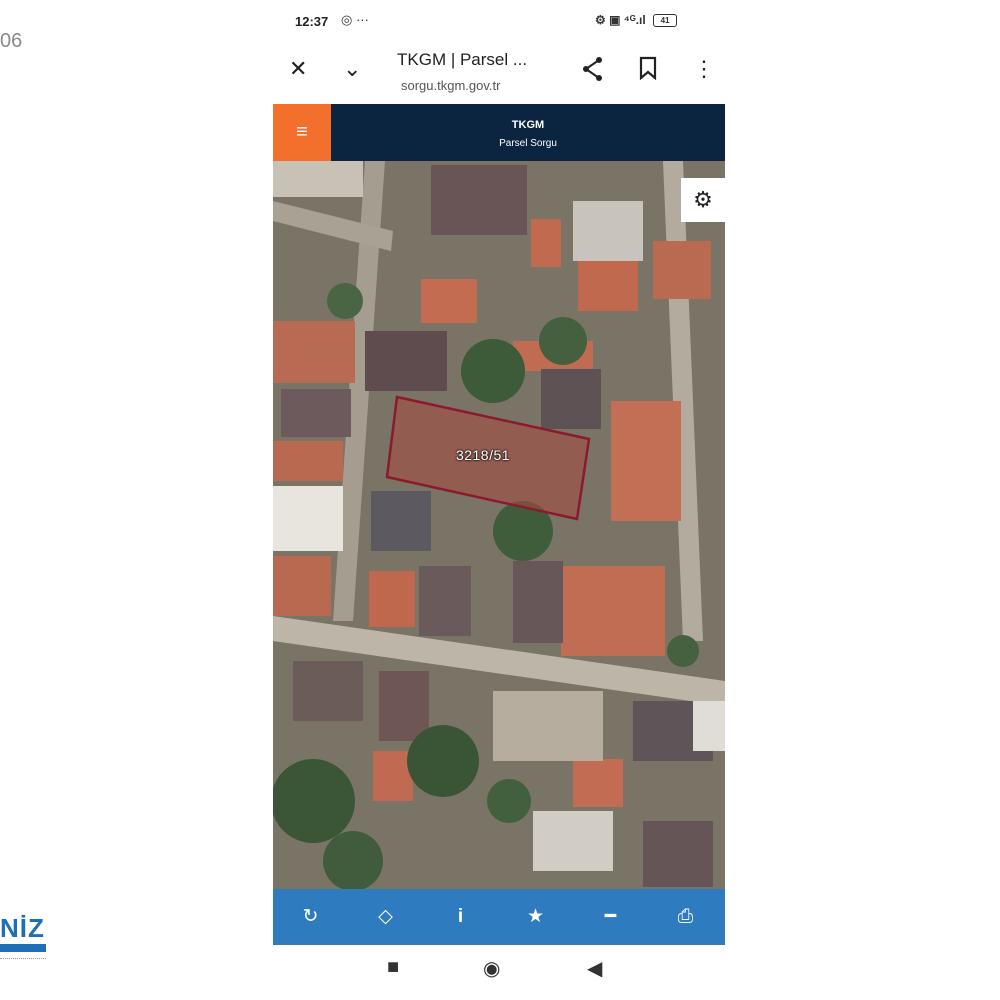 The width and height of the screenshot is (1000, 1000). I want to click on info-button: i, so click(460, 917).